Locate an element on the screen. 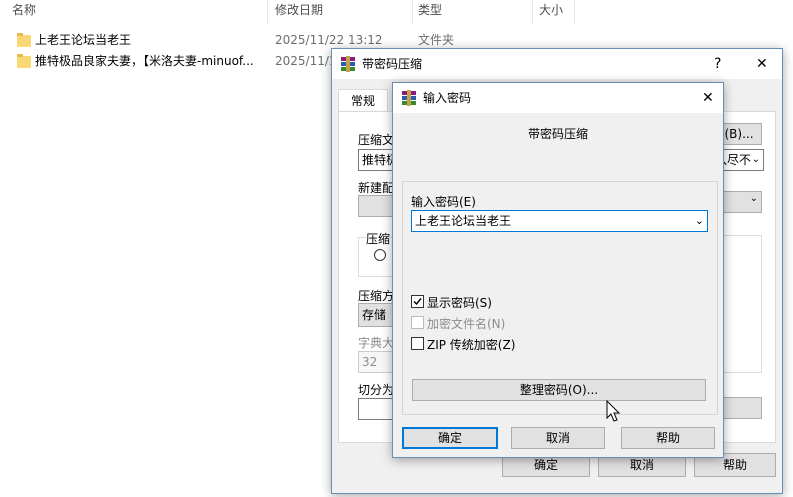 The width and height of the screenshot is (793, 497). archive-name-label: 压缩文 is located at coordinates (376, 140).